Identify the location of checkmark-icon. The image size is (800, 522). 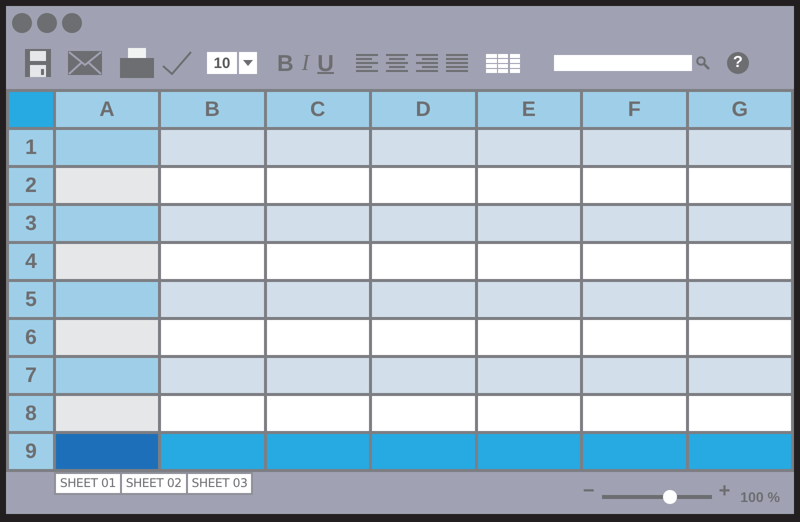
(177, 63).